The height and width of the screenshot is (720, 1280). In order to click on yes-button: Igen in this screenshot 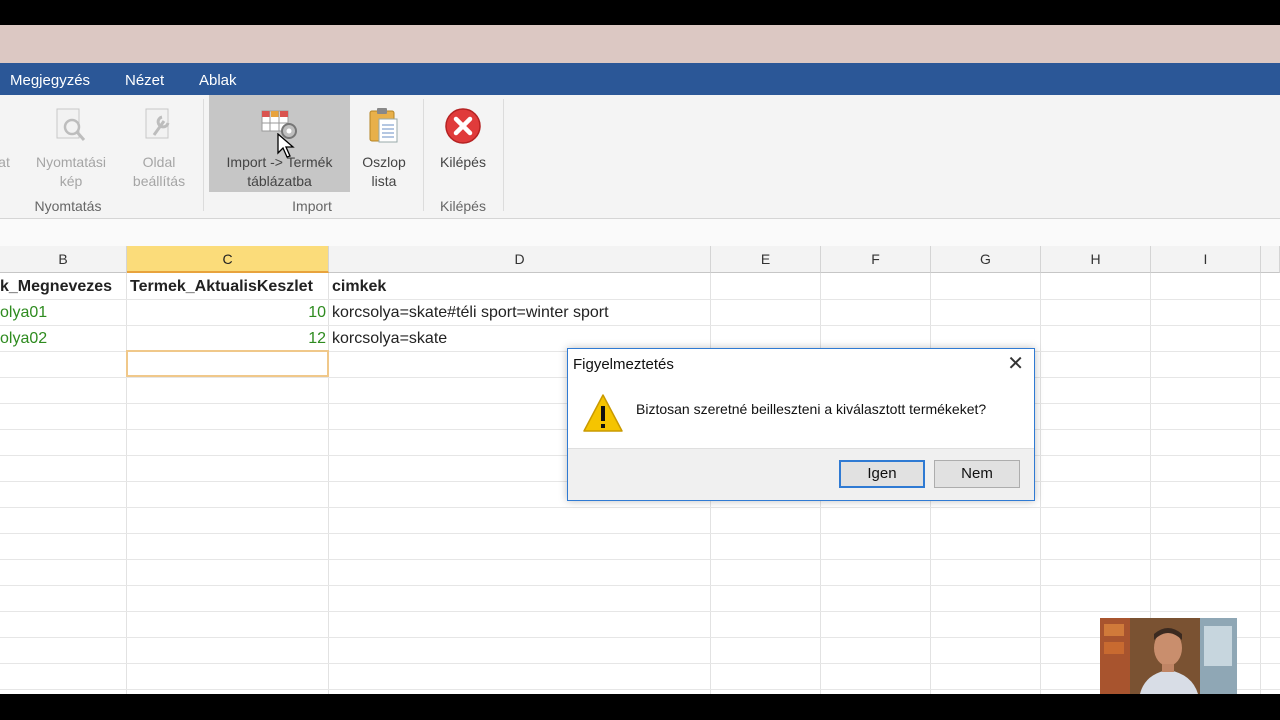, I will do `click(882, 474)`.